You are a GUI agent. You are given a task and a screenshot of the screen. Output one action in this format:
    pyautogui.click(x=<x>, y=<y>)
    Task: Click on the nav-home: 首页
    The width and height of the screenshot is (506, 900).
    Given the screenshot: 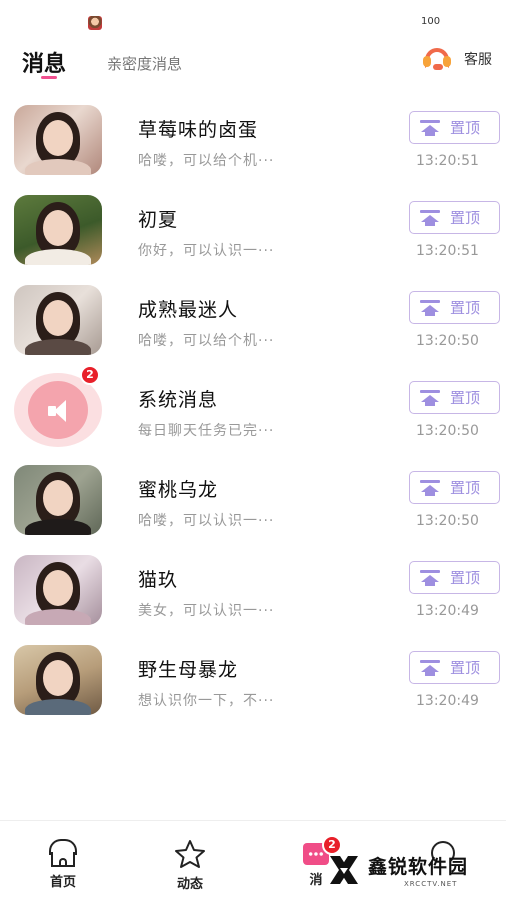 What is the action you would take?
    pyautogui.click(x=63, y=864)
    